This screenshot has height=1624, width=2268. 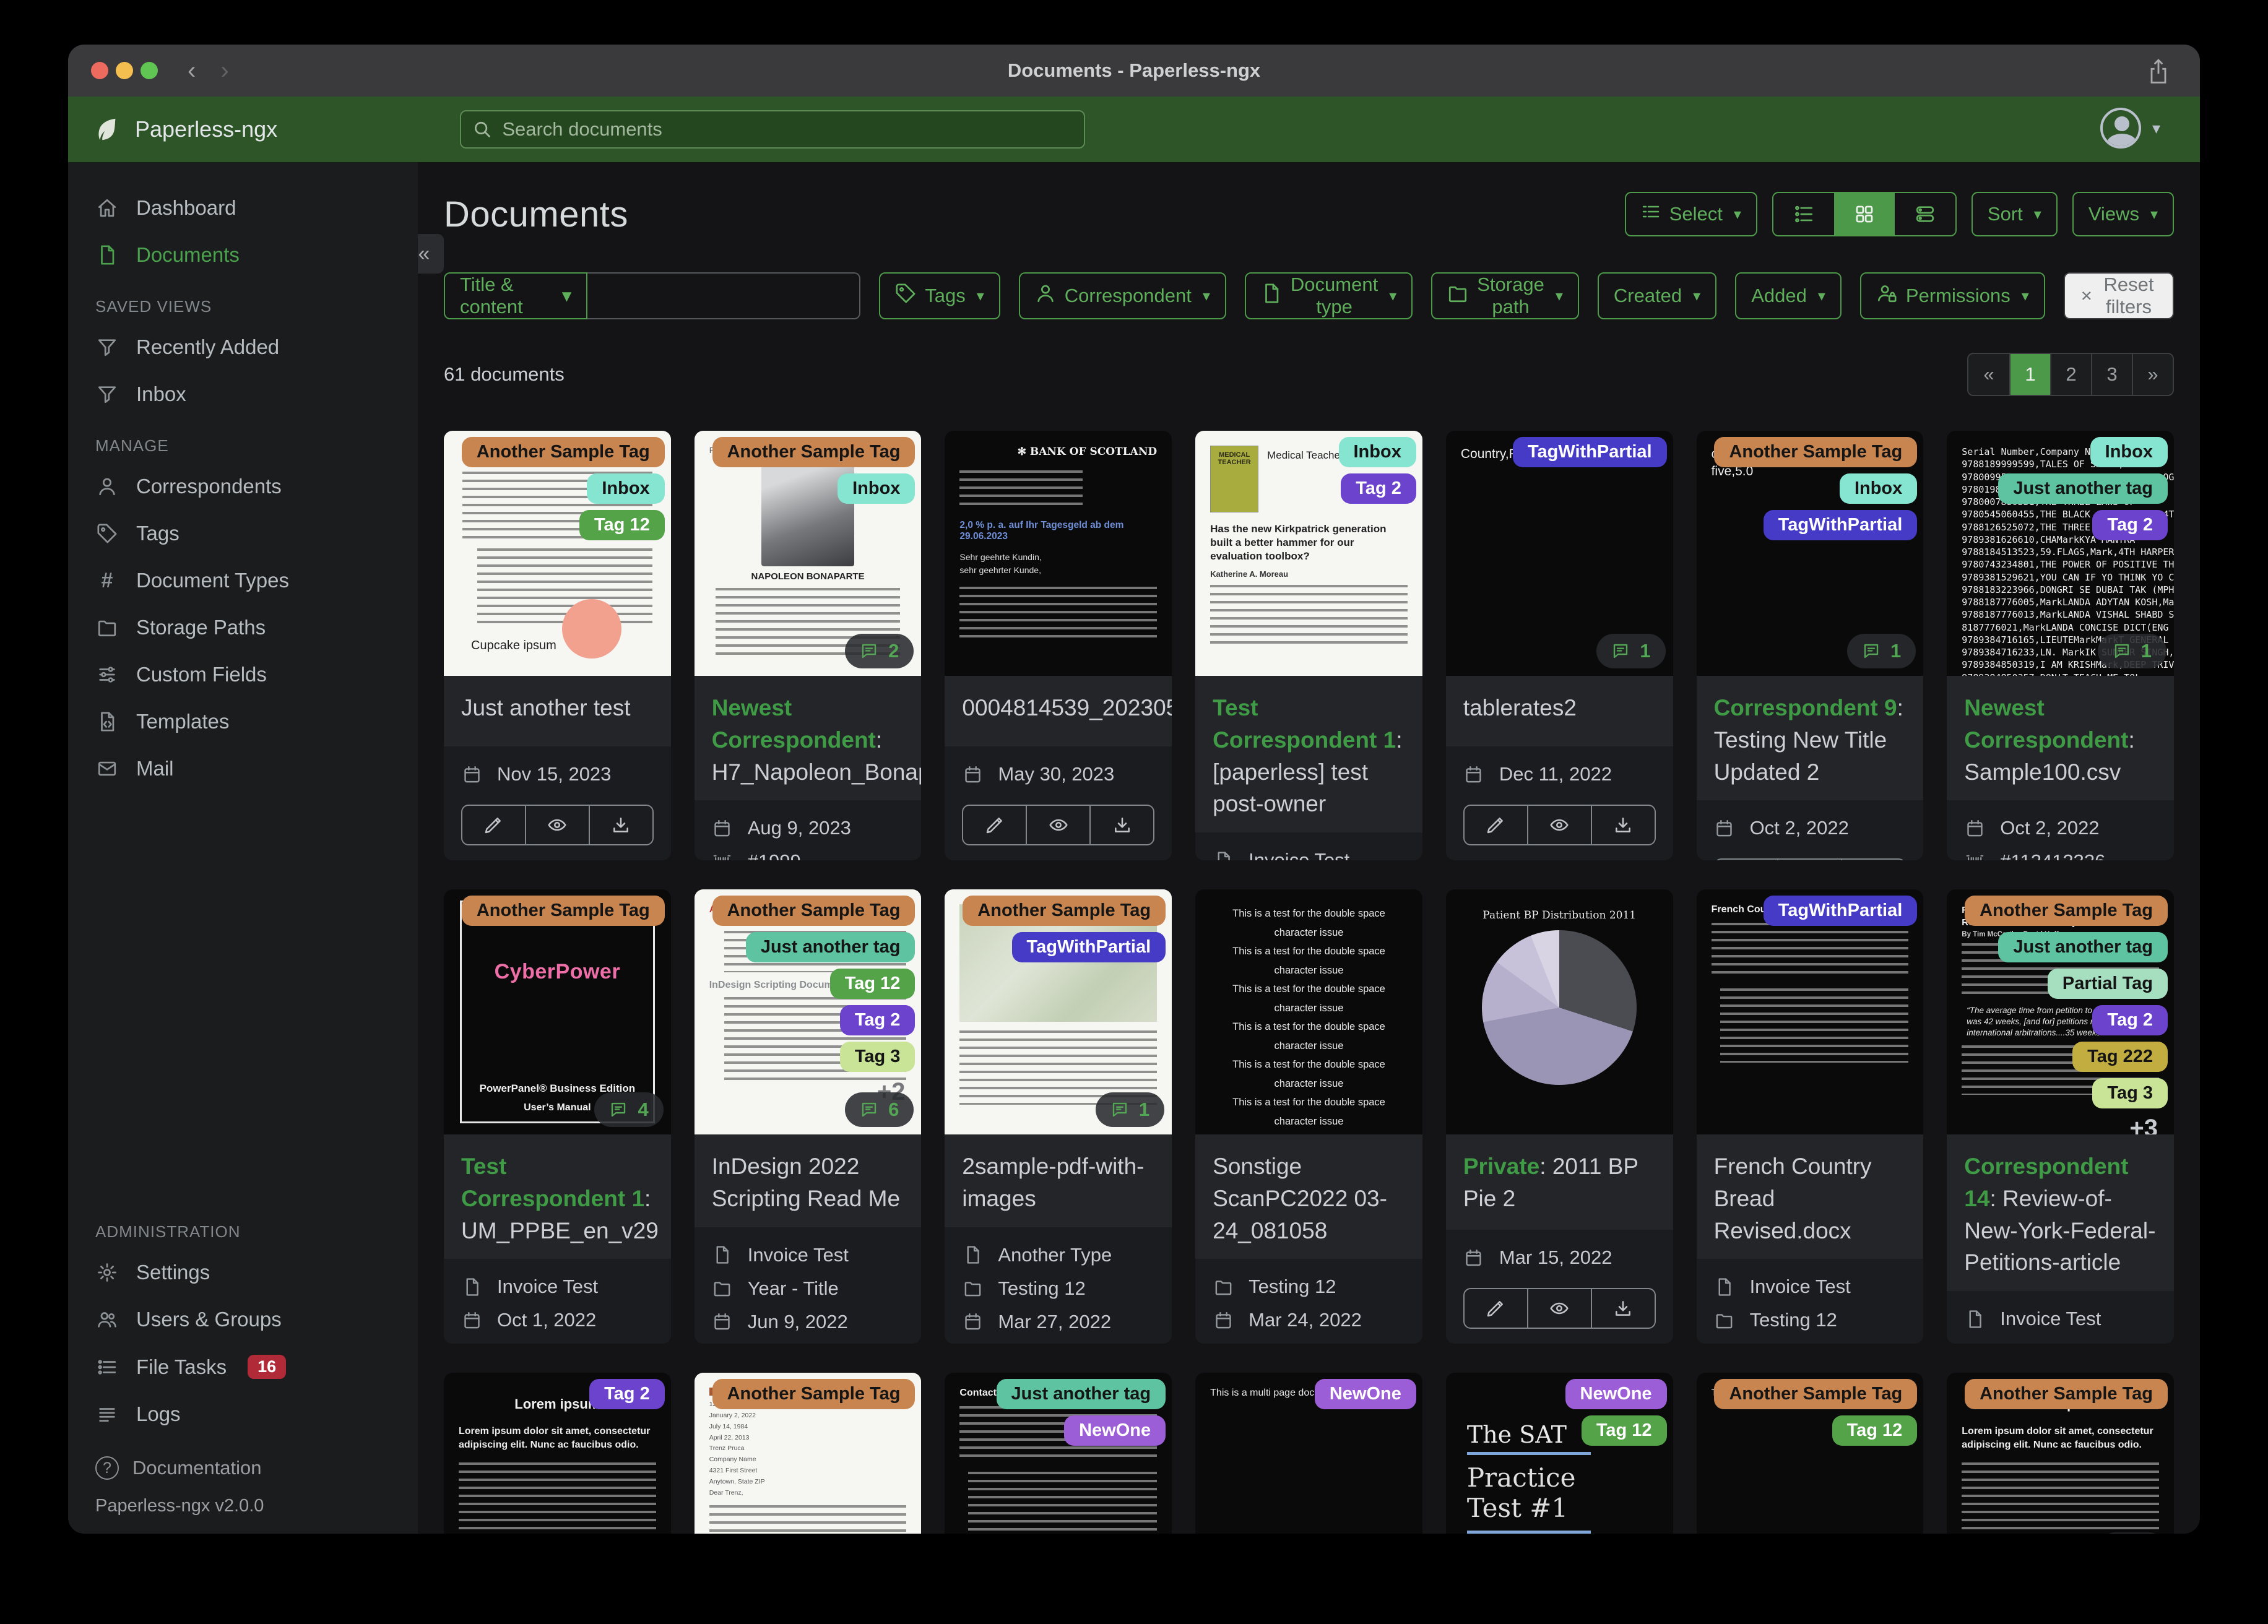 What do you see at coordinates (243, 394) in the screenshot?
I see `sidebar-item-inbox: Inbox` at bounding box center [243, 394].